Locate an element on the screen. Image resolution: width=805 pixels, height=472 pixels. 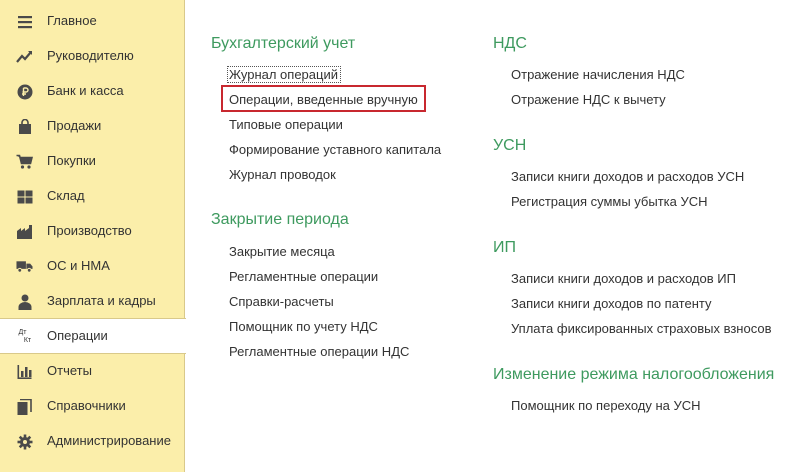
link-usn-income-book: Записи книги доходов и расходов УСН is located at coordinates (627, 176).